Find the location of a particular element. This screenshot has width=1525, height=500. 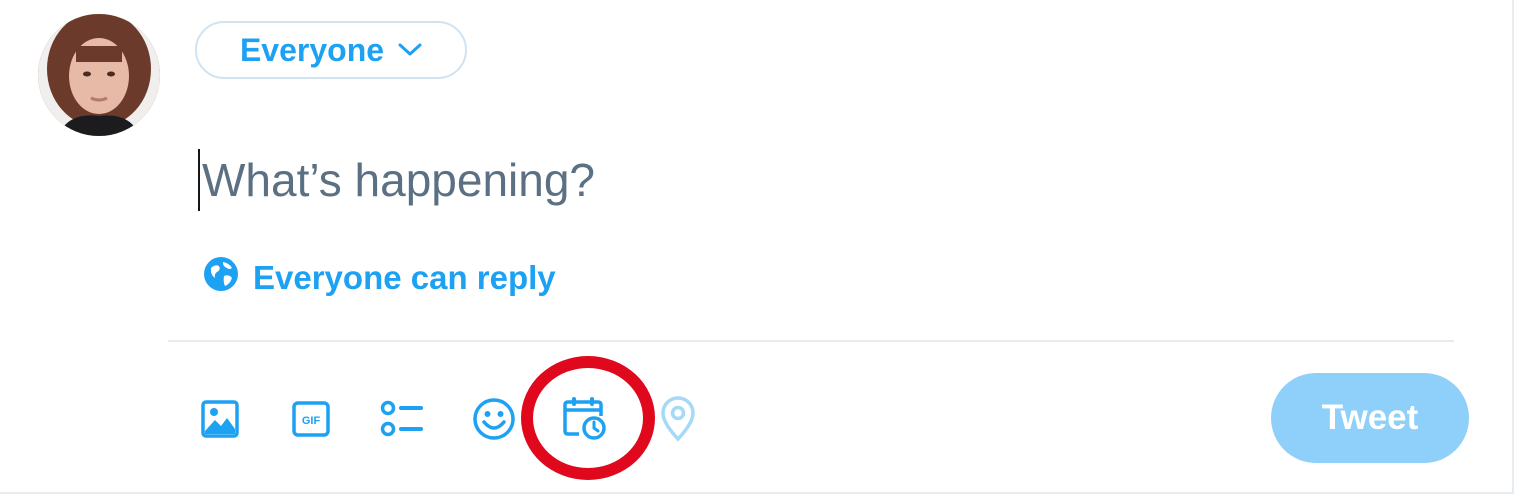

reply-setting-button: Everyone can reply is located at coordinates (379, 278).